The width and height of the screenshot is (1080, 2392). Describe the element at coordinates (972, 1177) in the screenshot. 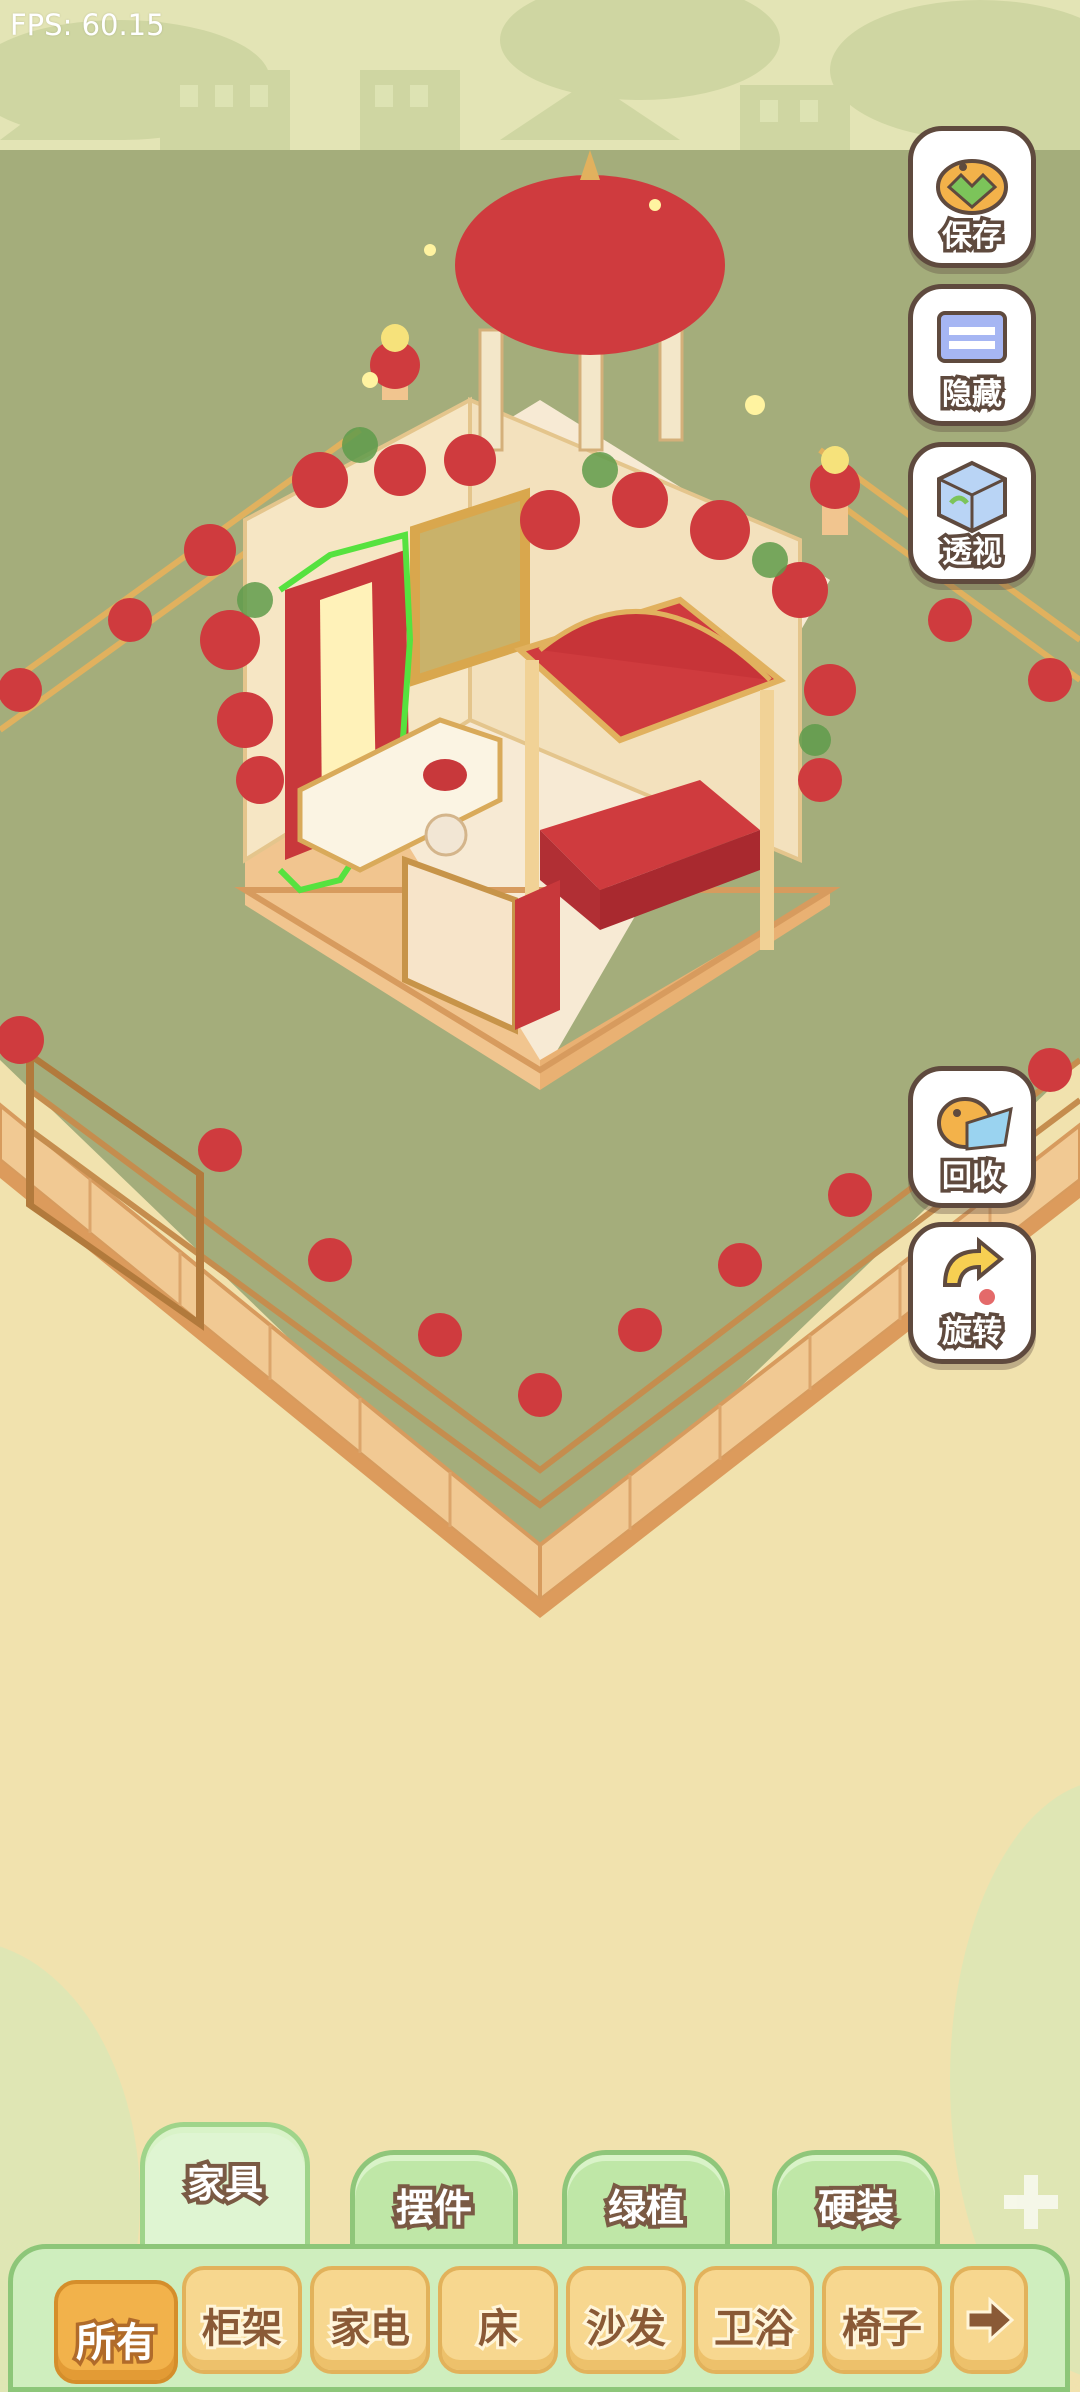

I see `recycle-label: 回收` at that location.